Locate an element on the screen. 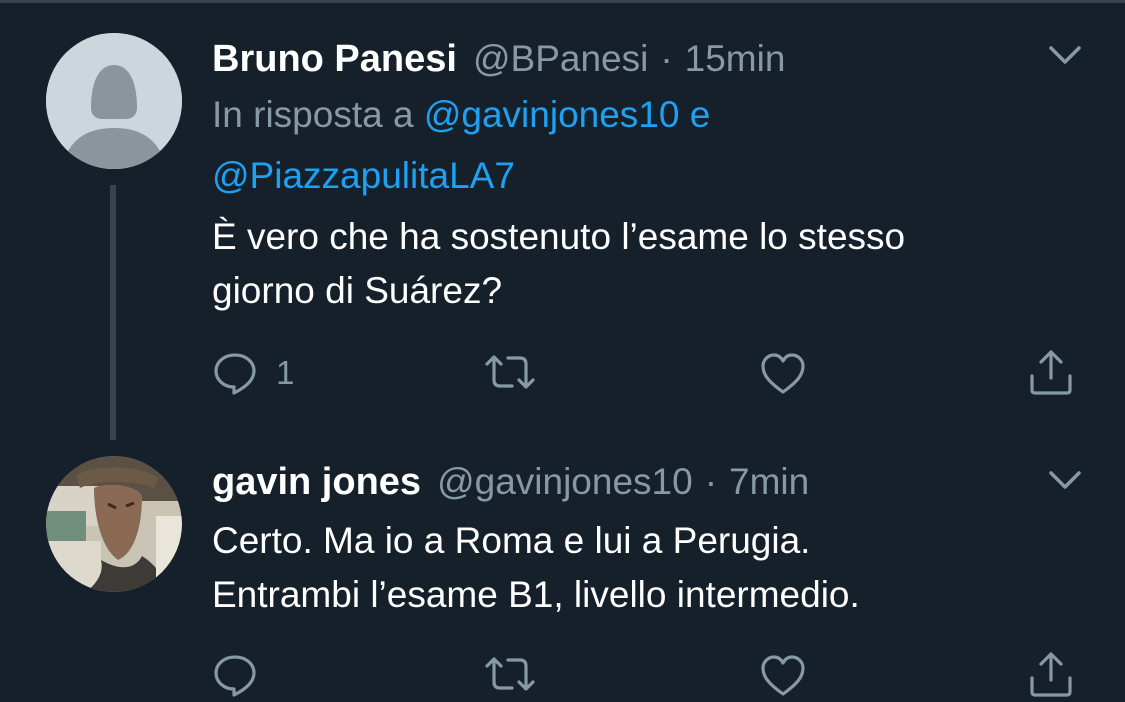 Image resolution: width=1125 pixels, height=702 pixels. profile-photo-icon is located at coordinates (114, 524).